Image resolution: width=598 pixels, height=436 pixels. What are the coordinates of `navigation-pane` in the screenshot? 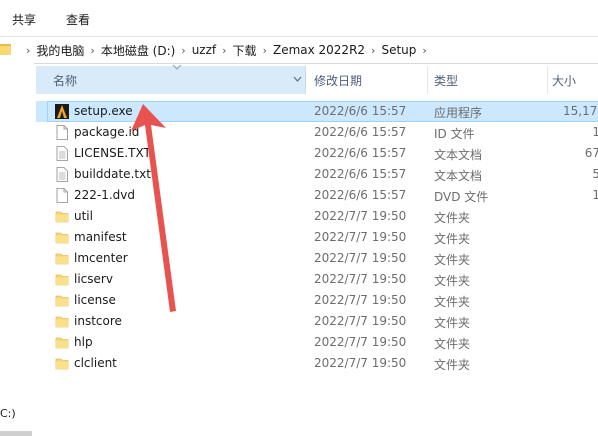 It's located at (17, 249).